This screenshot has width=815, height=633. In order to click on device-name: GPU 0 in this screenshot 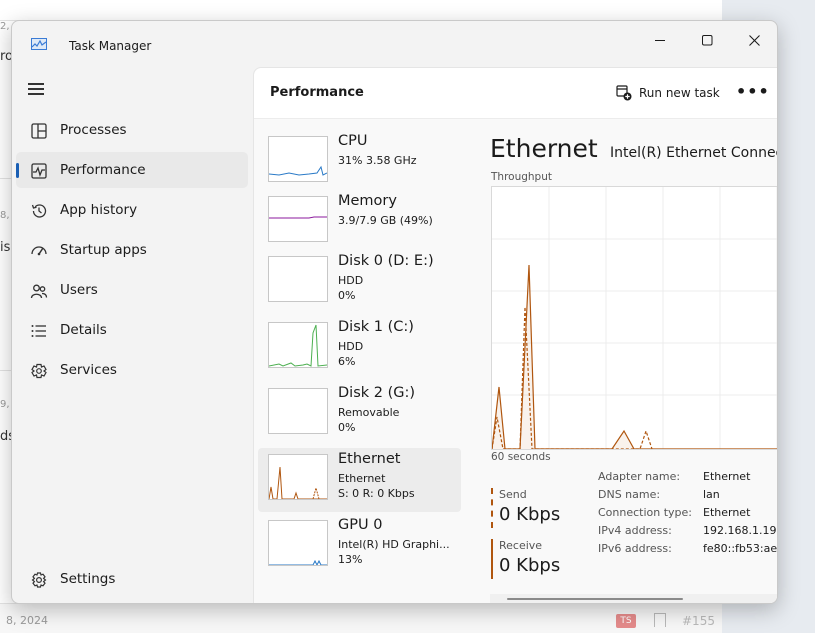, I will do `click(360, 525)`.